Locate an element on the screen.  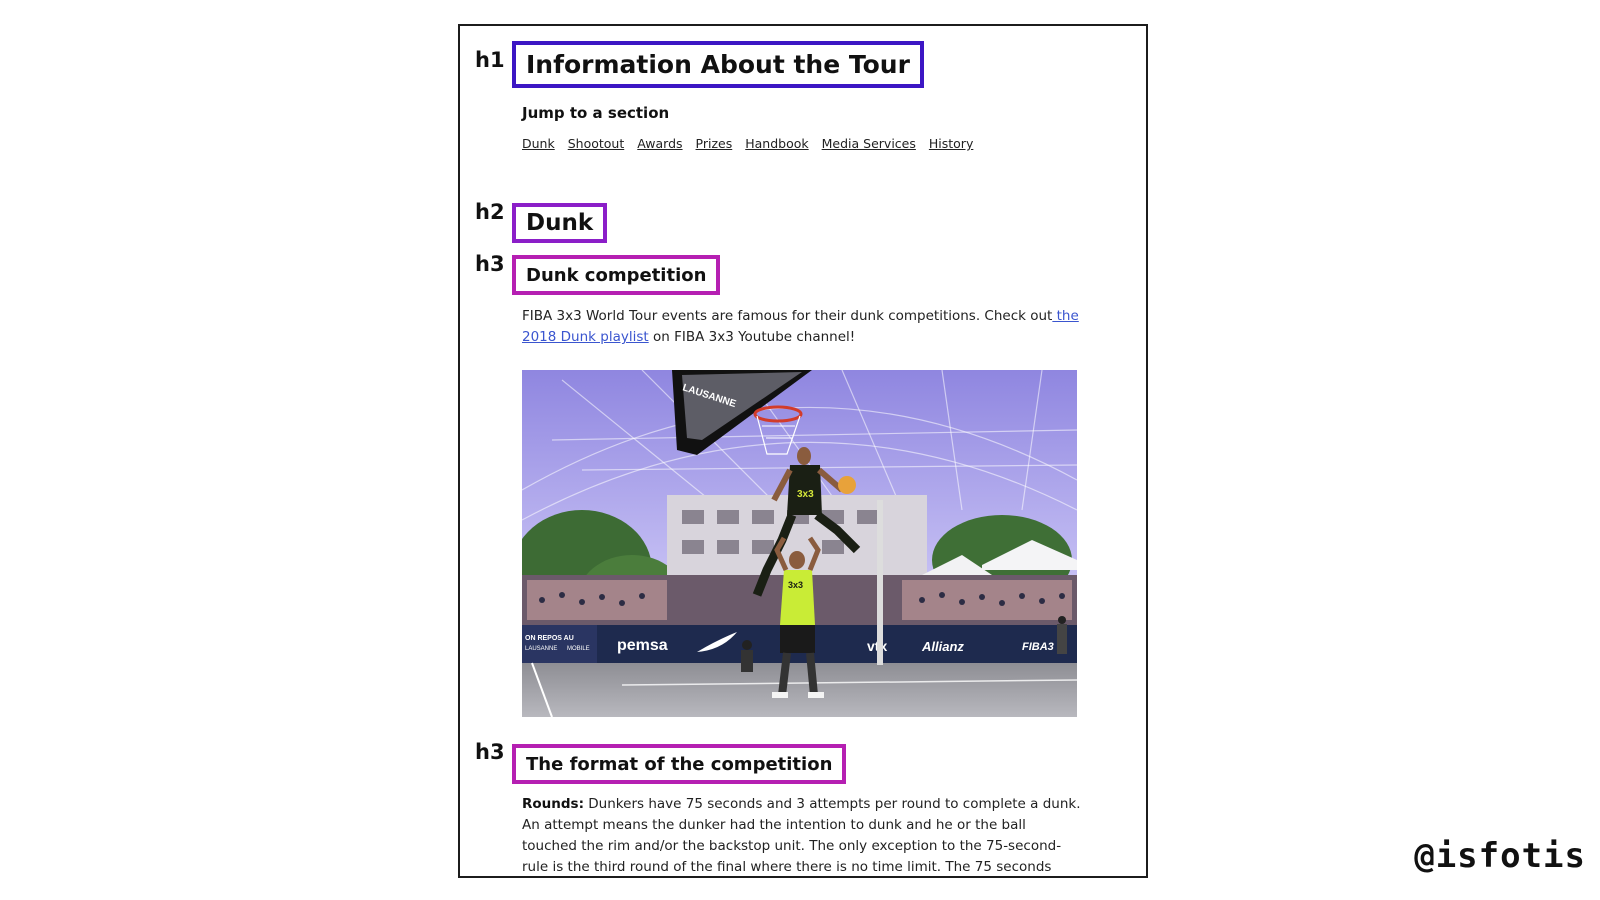
subheading-competition-format: The format of the competition is located at coordinates (679, 764).